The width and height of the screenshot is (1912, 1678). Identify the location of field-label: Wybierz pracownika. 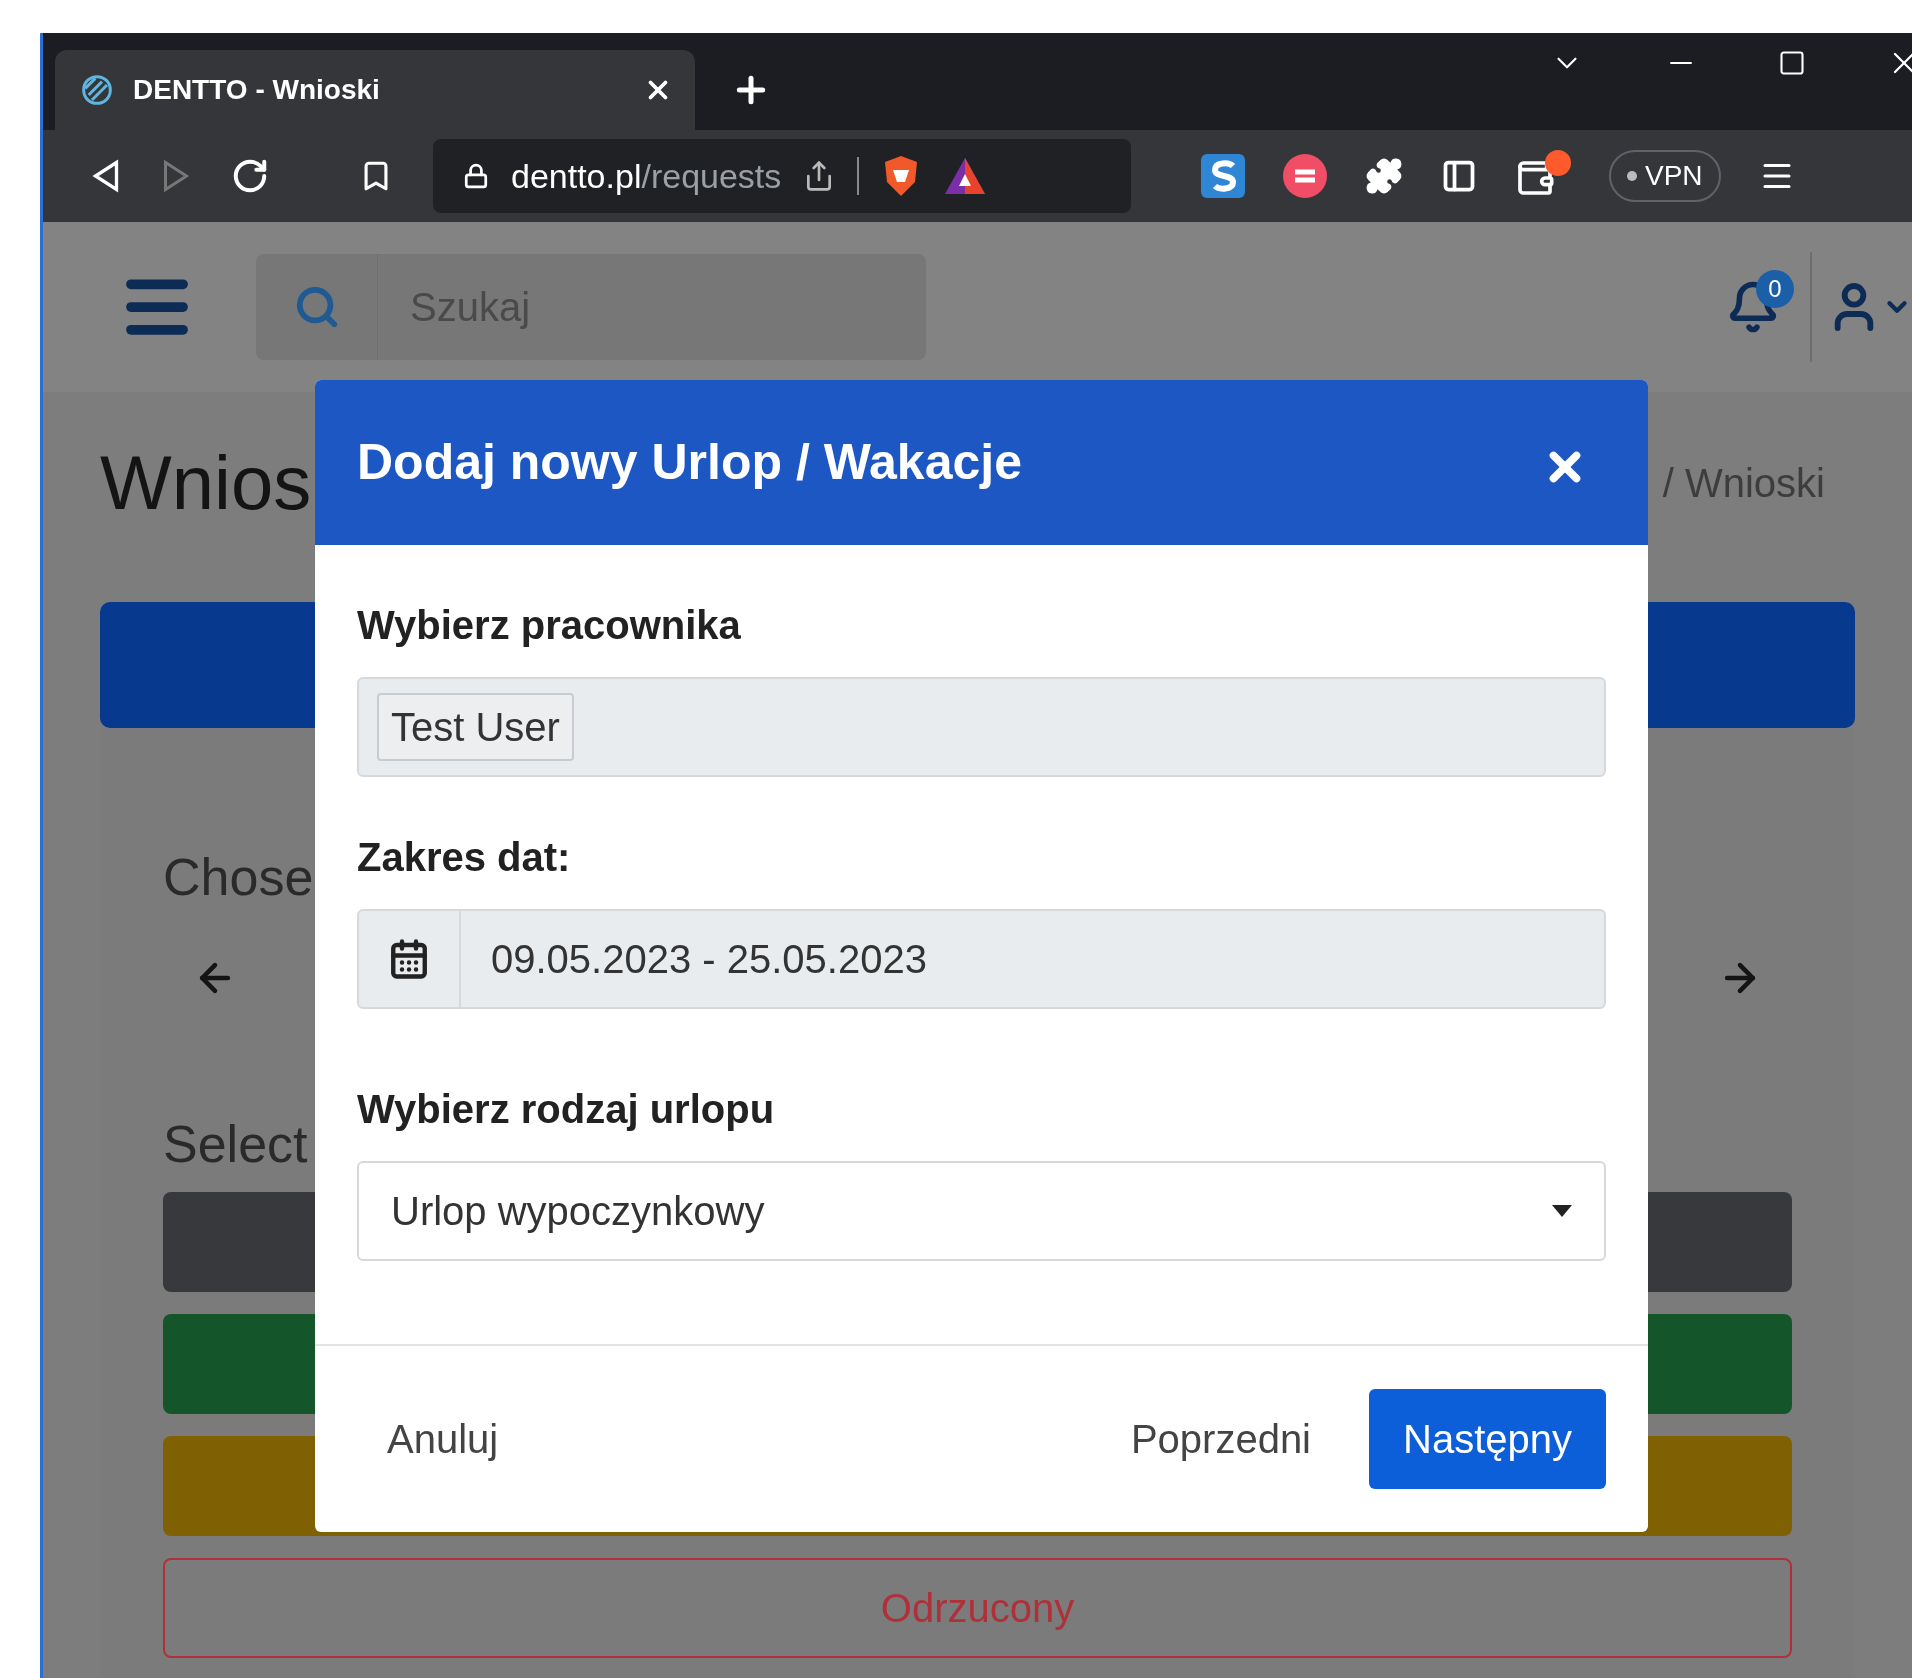
(549, 625).